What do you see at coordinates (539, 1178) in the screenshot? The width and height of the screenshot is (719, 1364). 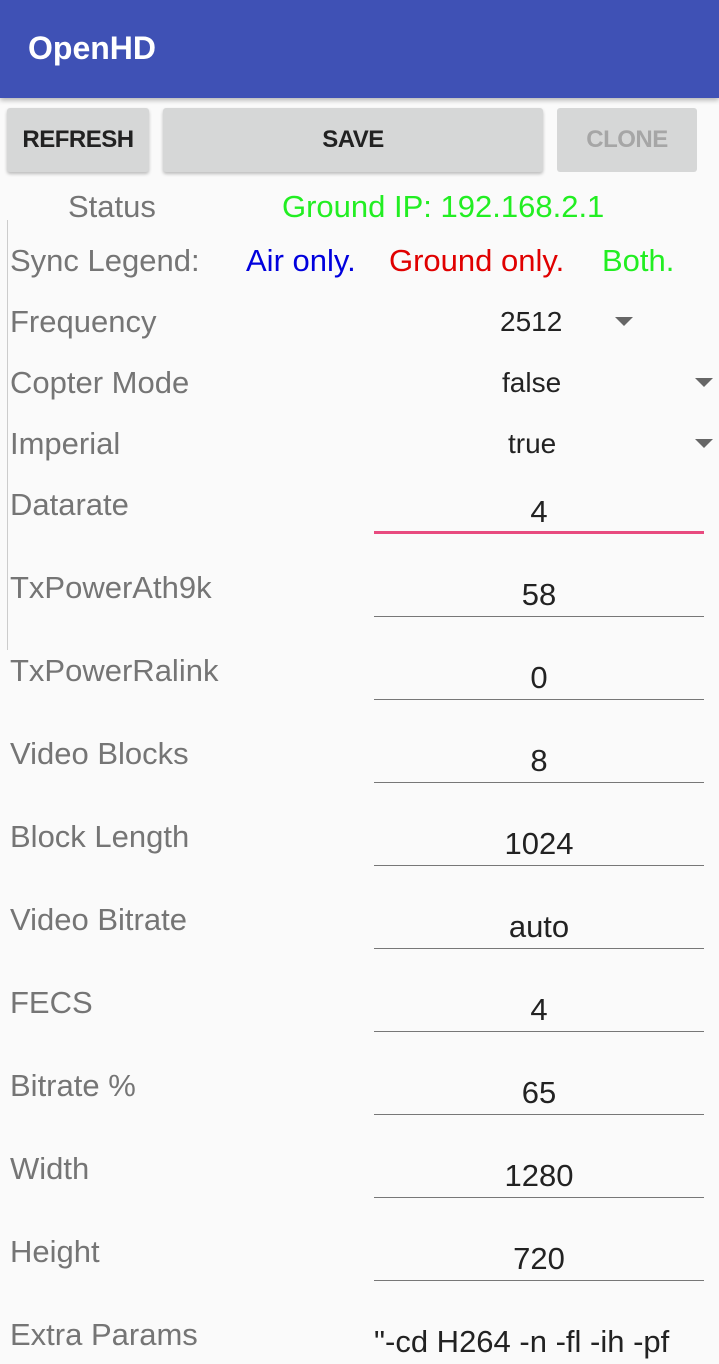 I see `width-input: 1280` at bounding box center [539, 1178].